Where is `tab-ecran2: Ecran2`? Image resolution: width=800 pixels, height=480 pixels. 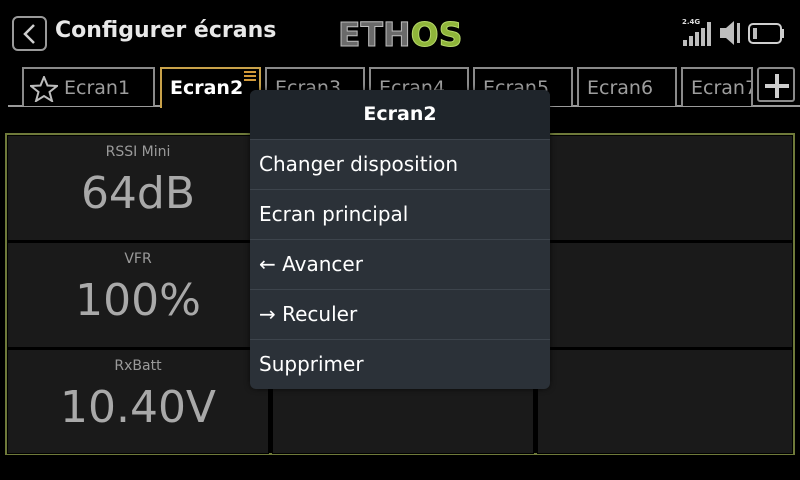 tab-ecran2: Ecran2 is located at coordinates (210, 87).